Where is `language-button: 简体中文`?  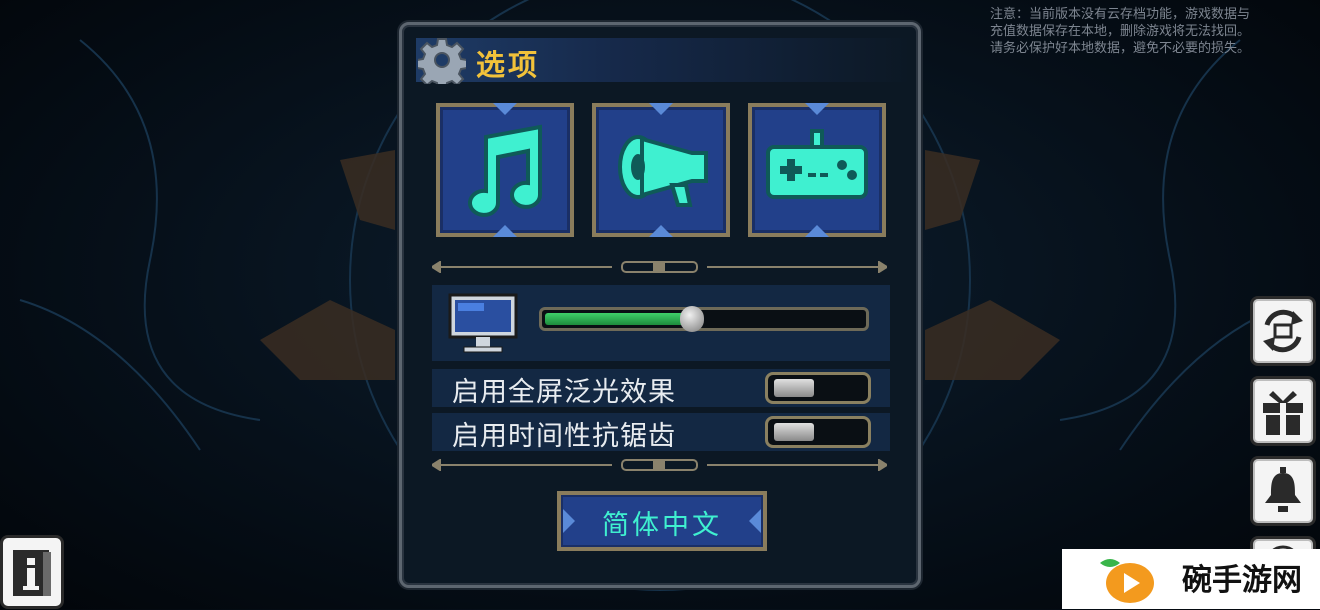
language-button: 简体中文 is located at coordinates (662, 521).